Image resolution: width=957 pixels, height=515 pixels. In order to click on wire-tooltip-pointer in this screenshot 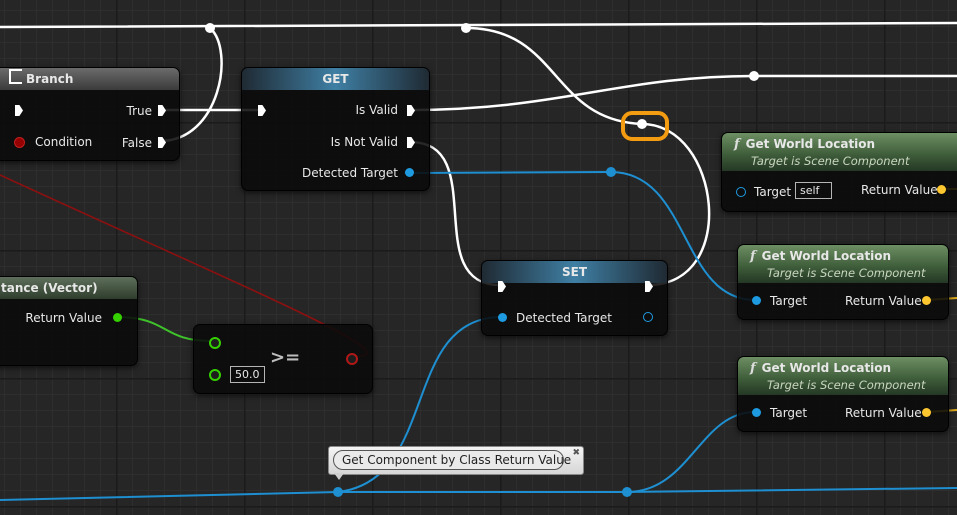, I will do `click(339, 476)`.